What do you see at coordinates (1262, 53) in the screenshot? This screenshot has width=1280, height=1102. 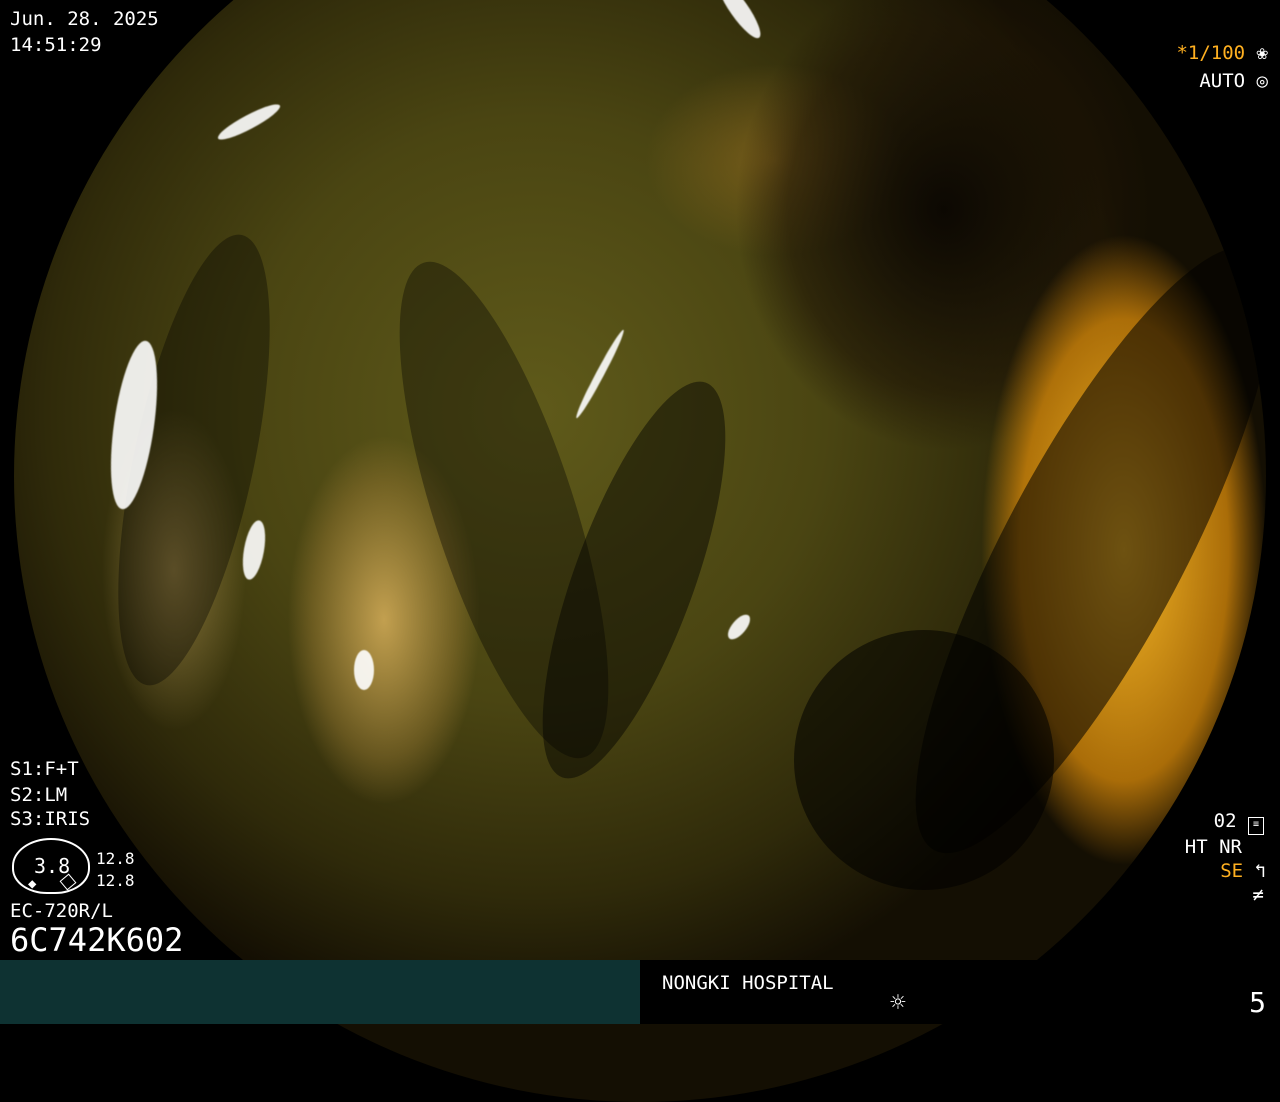 I see `aperture-icon: ❀` at bounding box center [1262, 53].